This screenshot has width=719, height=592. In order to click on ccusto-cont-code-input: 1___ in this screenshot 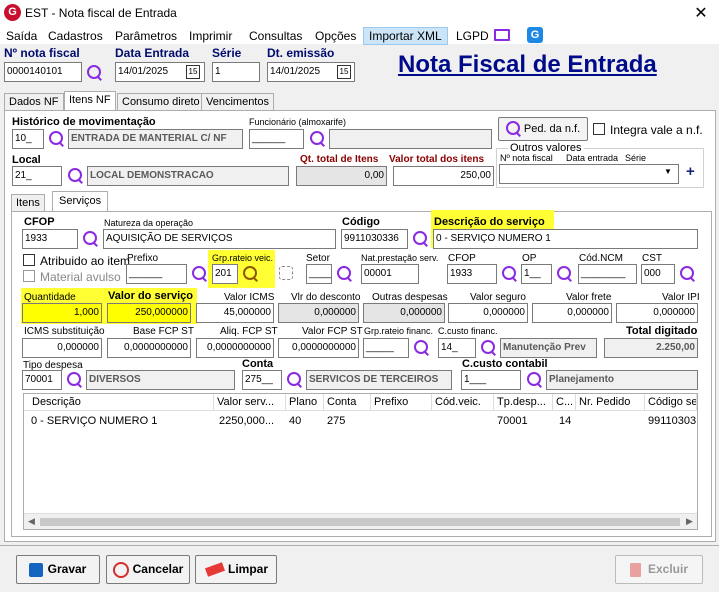, I will do `click(491, 380)`.